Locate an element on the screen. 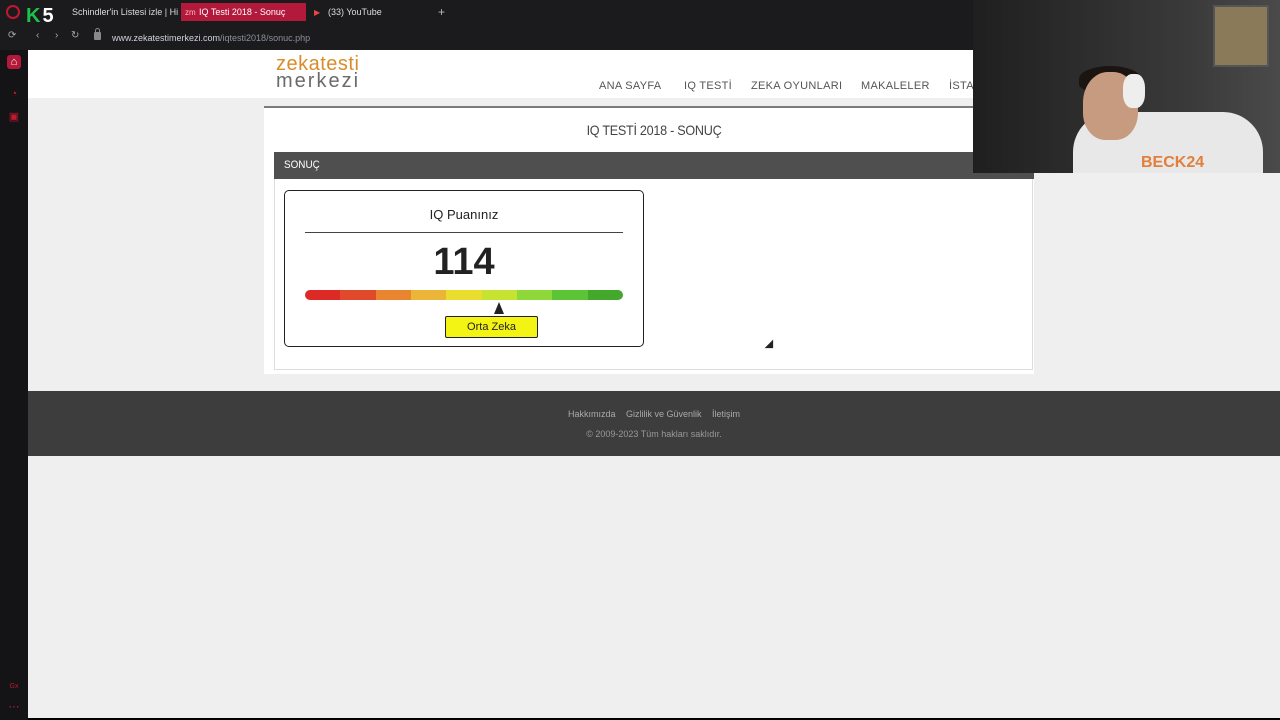 This screenshot has height=720, width=1280. tab-youtube: ▶ (33) YouTube is located at coordinates (370, 12).